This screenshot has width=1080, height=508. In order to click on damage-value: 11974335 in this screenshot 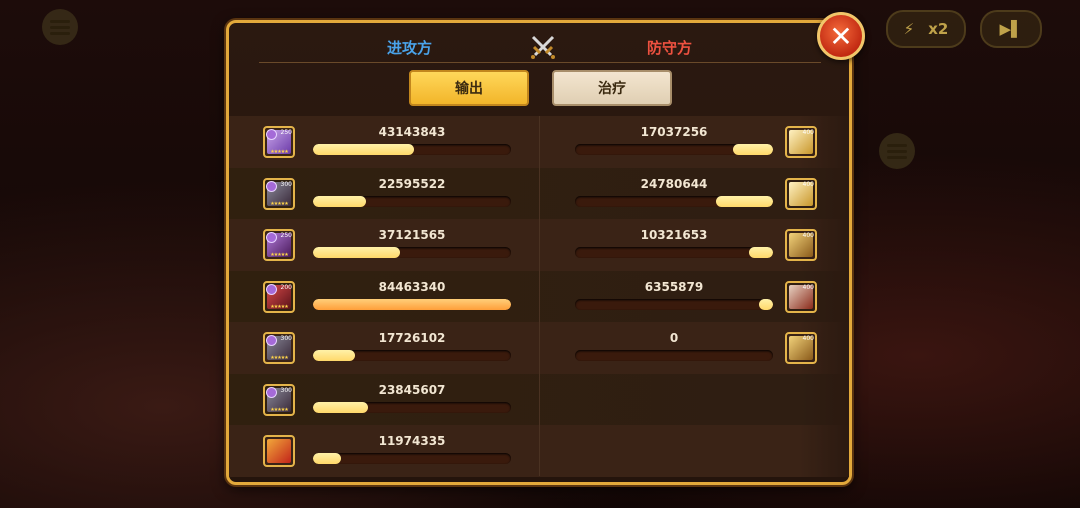, I will do `click(412, 441)`.